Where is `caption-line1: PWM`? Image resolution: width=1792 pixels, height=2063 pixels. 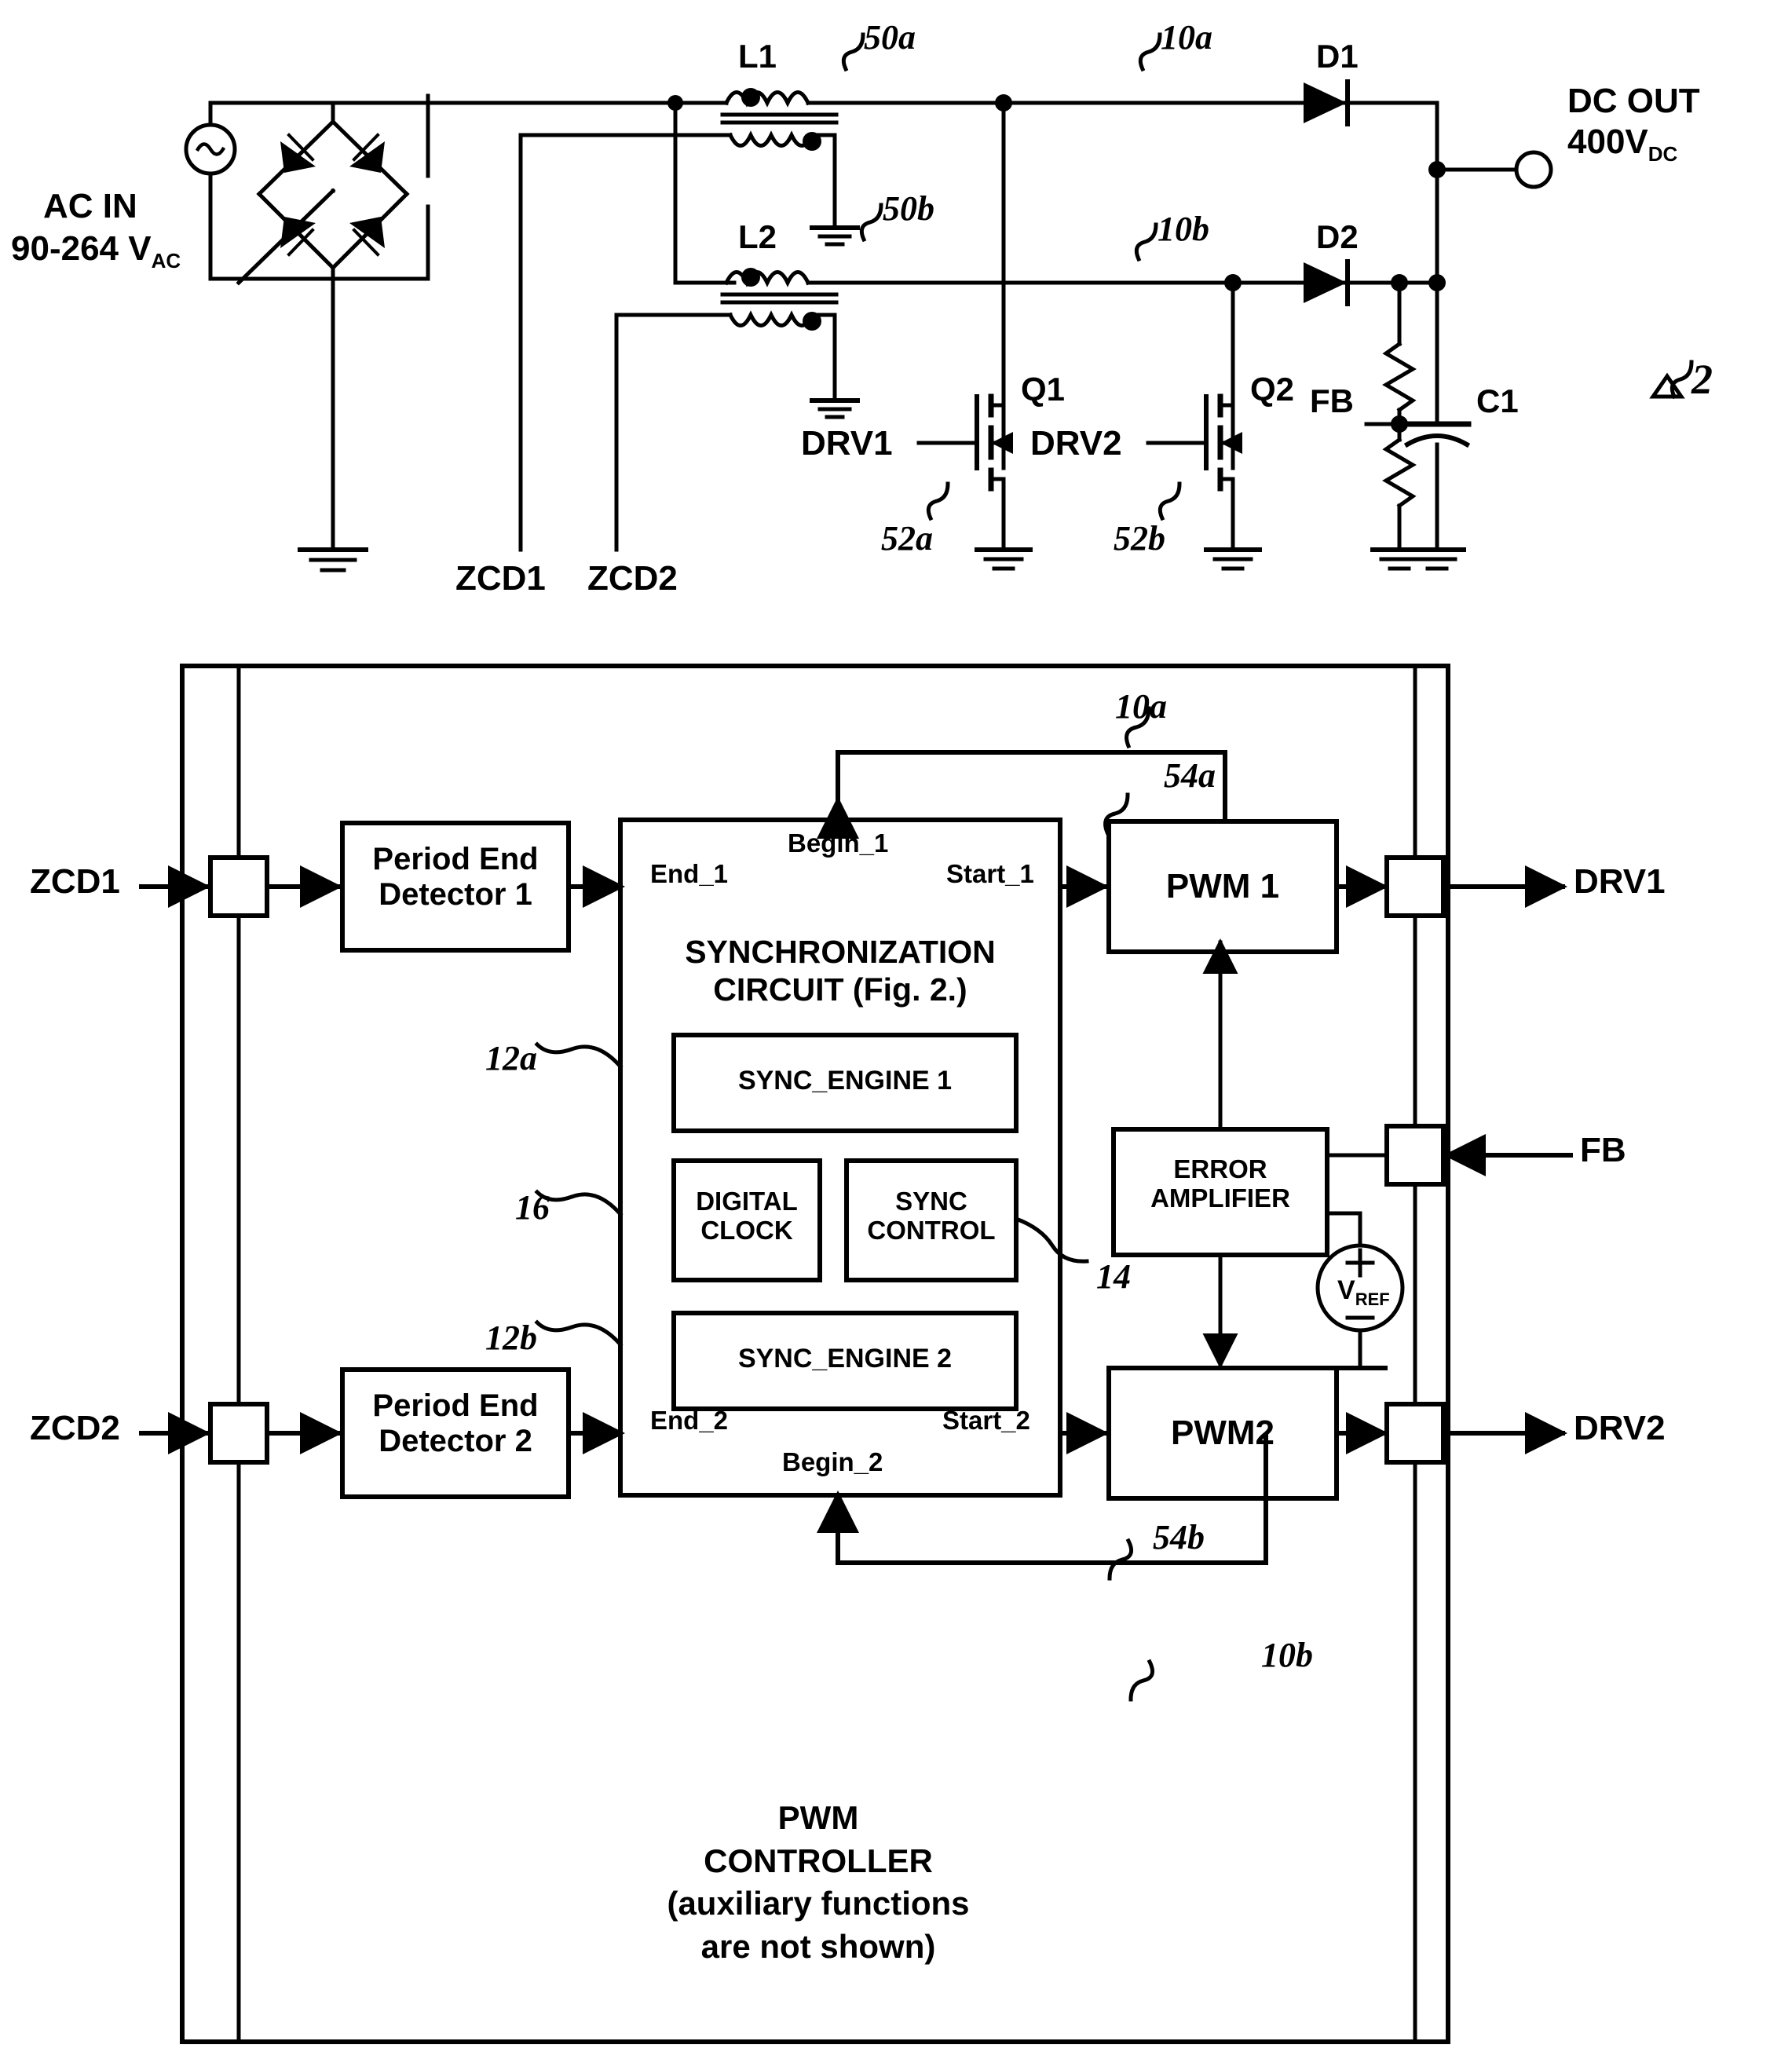 caption-line1: PWM is located at coordinates (818, 1818).